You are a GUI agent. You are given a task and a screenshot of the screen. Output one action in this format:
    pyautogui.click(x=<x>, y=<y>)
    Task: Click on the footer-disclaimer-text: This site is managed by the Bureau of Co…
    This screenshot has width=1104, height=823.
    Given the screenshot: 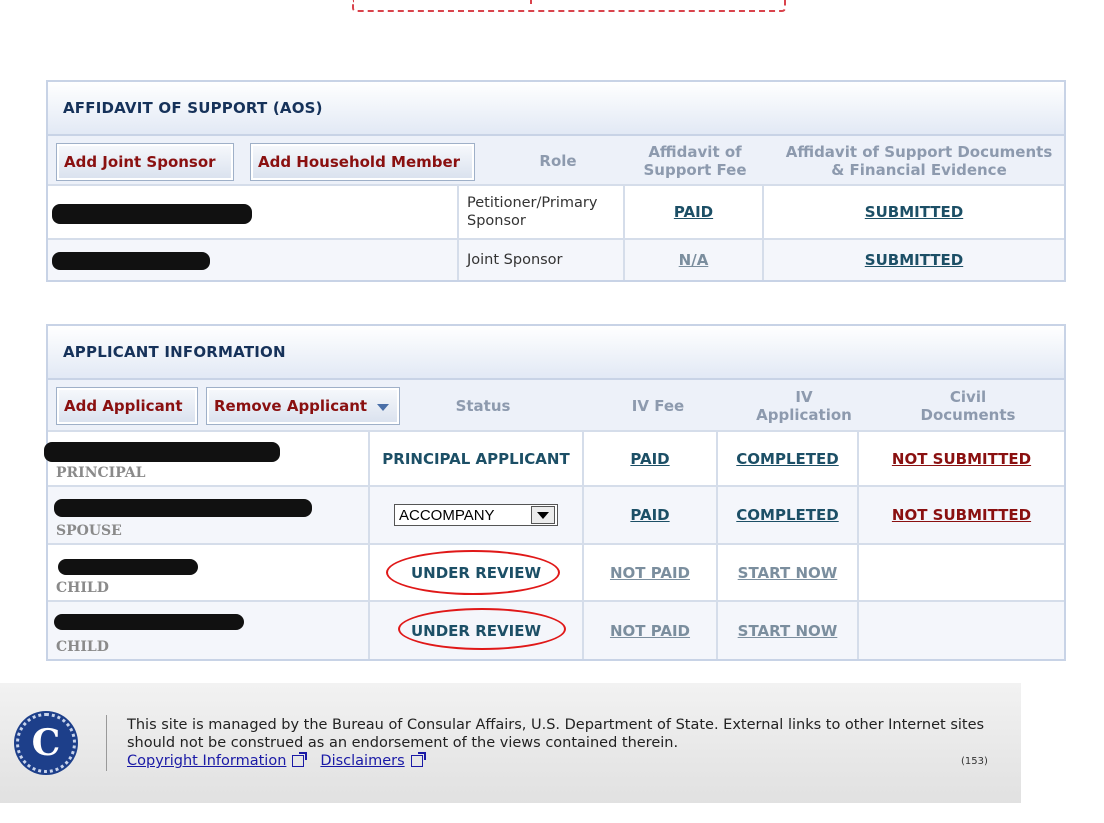 What is the action you would take?
    pyautogui.click(x=556, y=734)
    